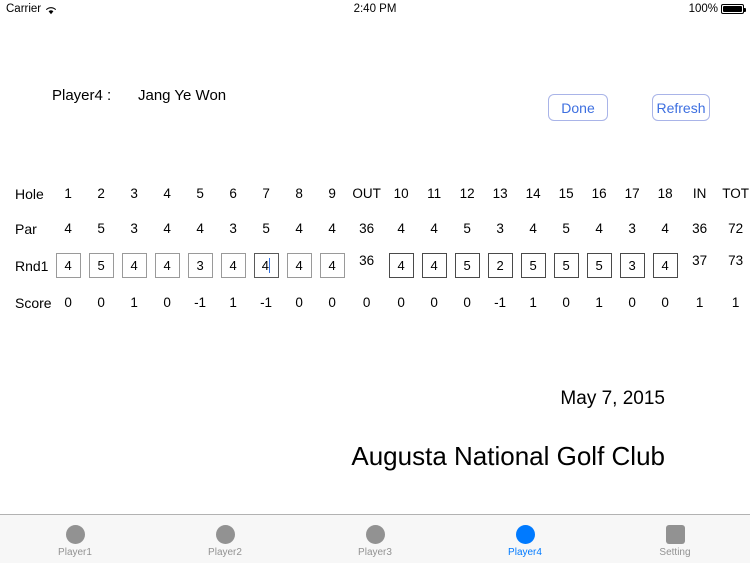 The image size is (750, 563). I want to click on hole-header-13: 13, so click(500, 193).